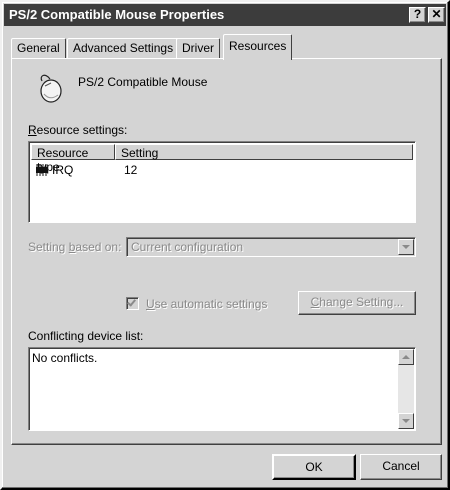  I want to click on column-header-resource-type: Resource type, so click(73, 159).